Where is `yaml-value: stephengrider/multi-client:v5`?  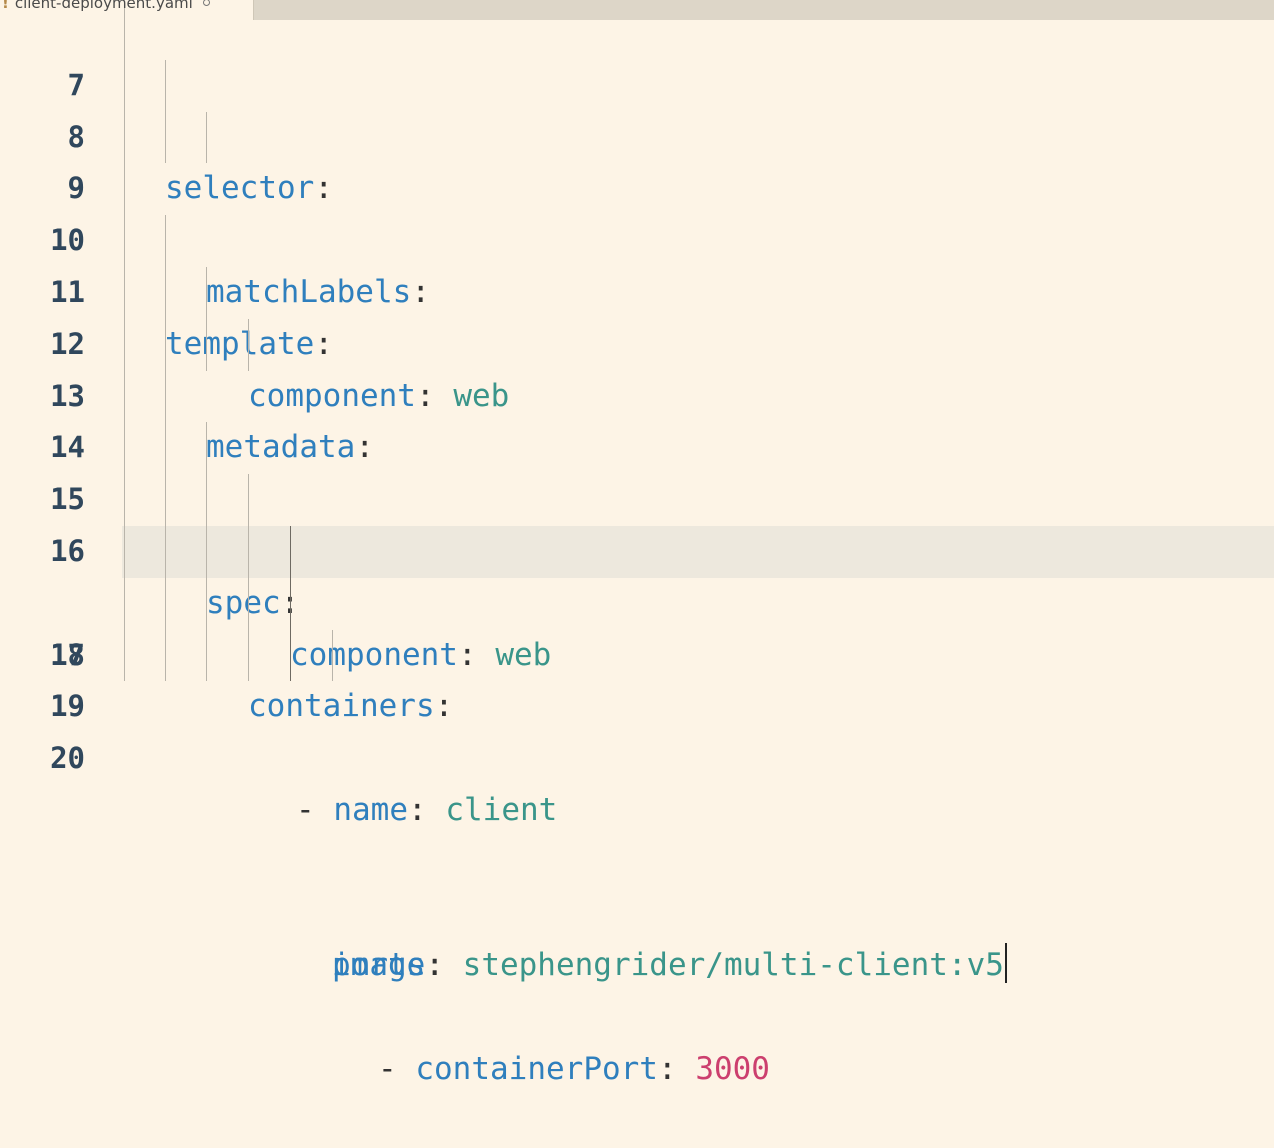 yaml-value: stephengrider/multi-client:v5 is located at coordinates (733, 965).